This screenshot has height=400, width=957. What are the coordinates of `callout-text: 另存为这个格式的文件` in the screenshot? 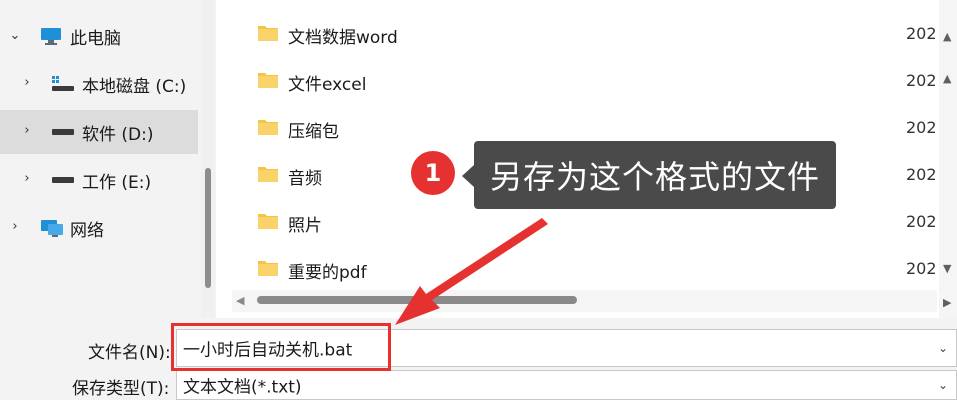 It's located at (655, 175).